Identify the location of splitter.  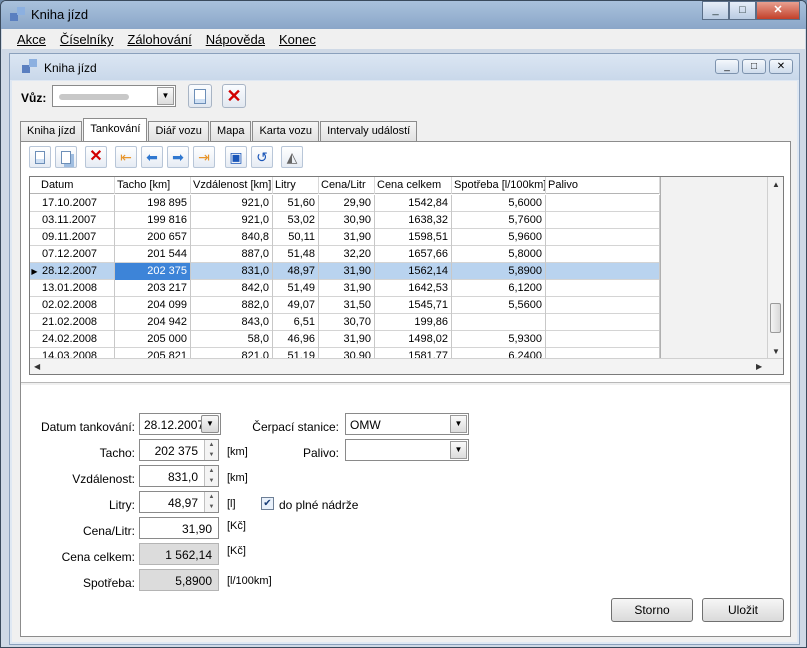
(405, 384).